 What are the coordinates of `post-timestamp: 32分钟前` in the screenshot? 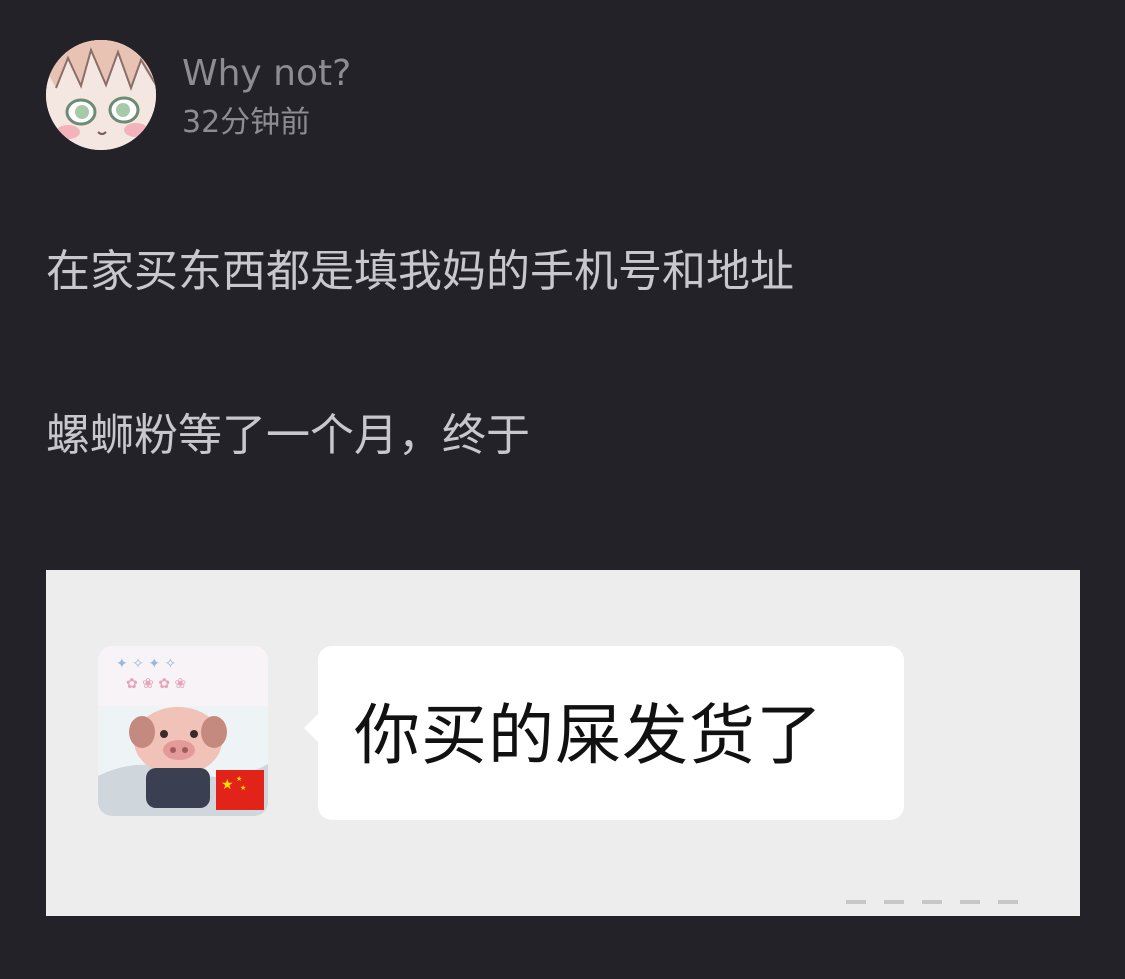 It's located at (246, 122).